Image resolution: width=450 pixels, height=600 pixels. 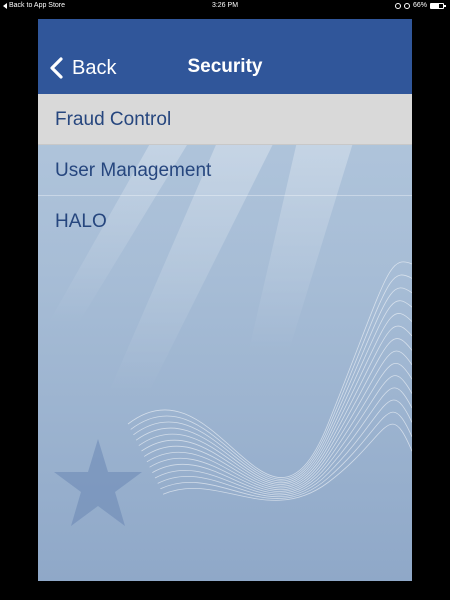 What do you see at coordinates (98, 482) in the screenshot?
I see `star-icon` at bounding box center [98, 482].